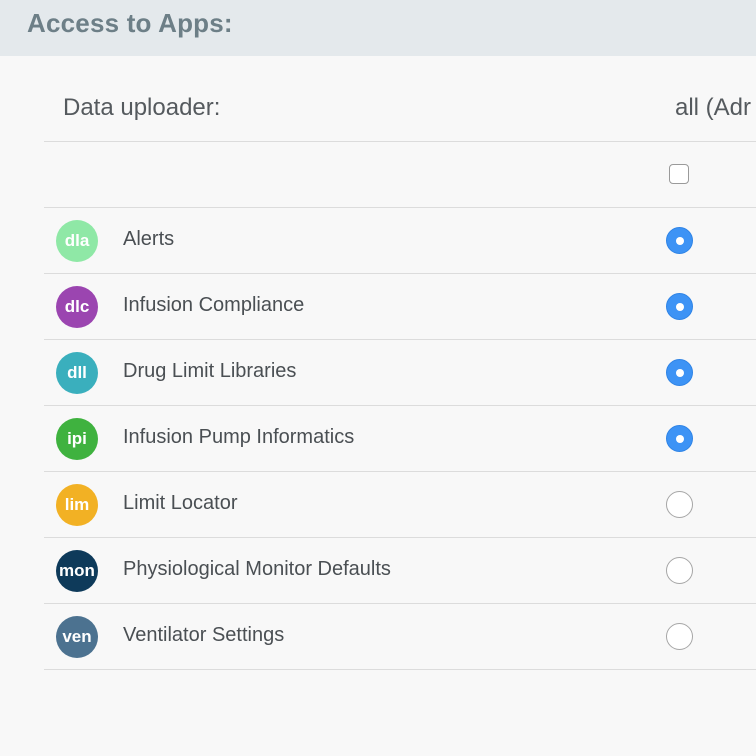 The height and width of the screenshot is (756, 756). Describe the element at coordinates (214, 305) in the screenshot. I see `app-name: Infusion Compliance` at that location.